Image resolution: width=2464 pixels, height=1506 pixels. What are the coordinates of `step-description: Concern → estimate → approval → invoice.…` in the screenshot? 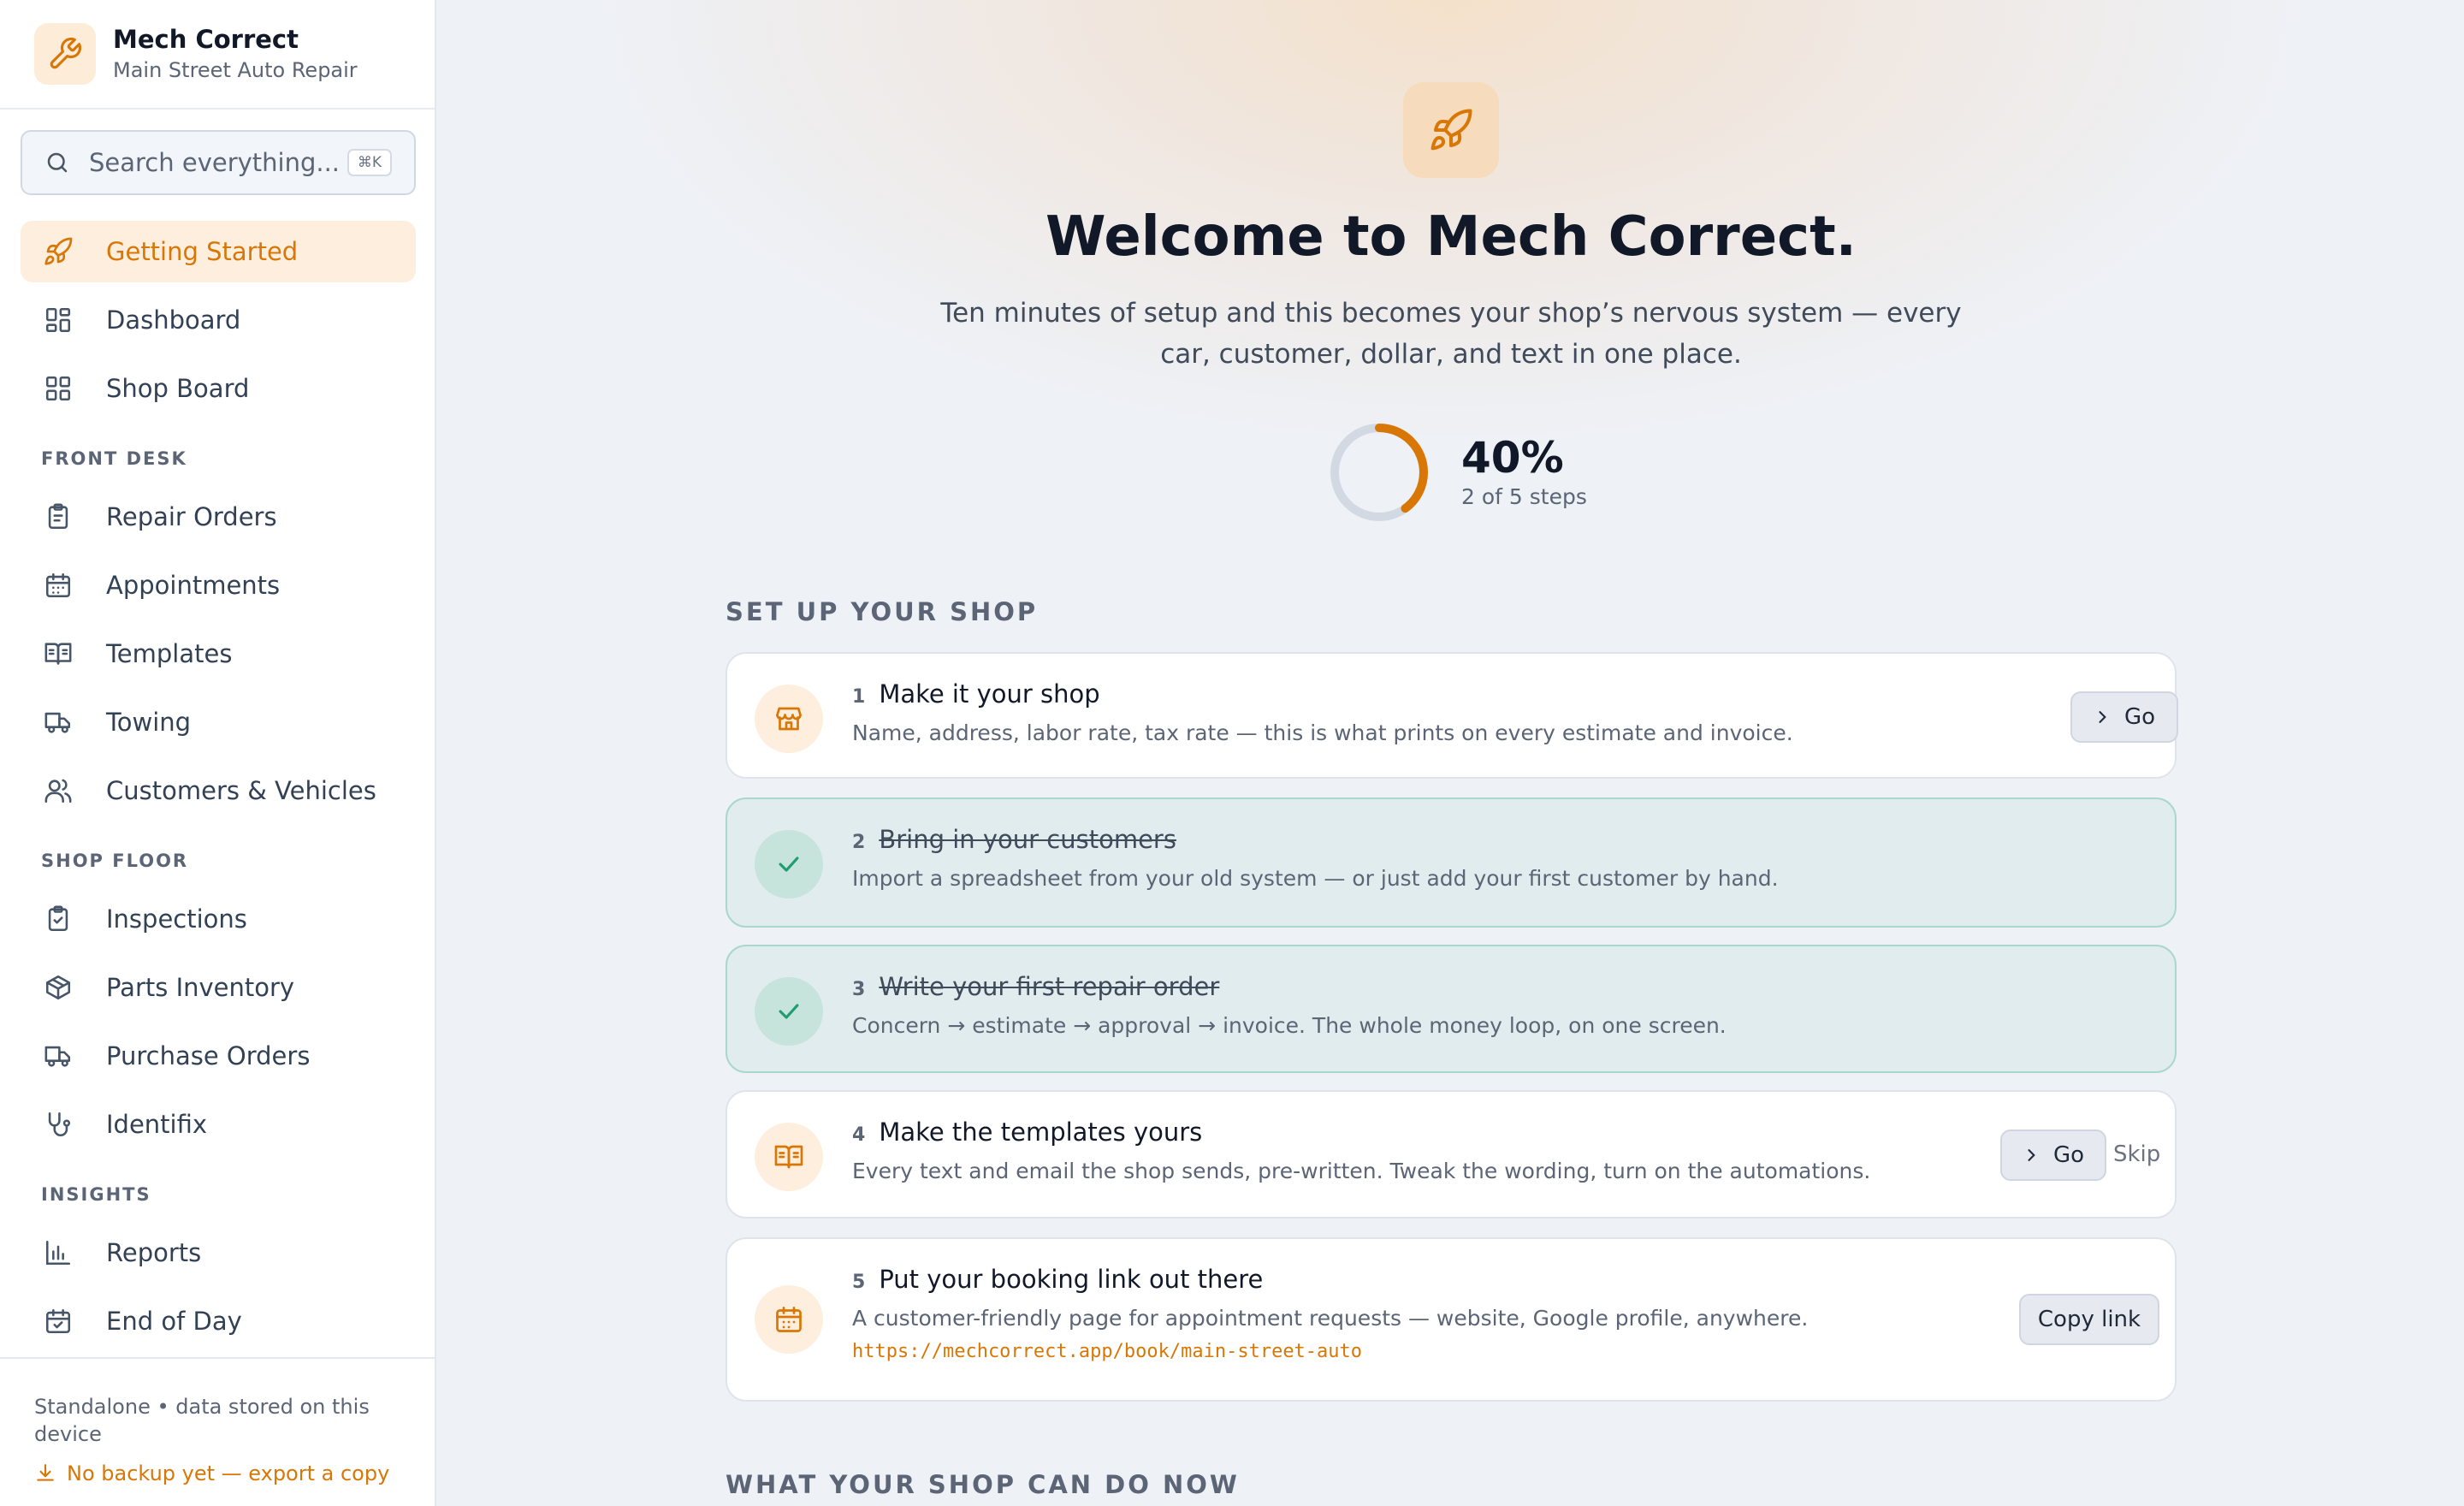 It's located at (1289, 1025).